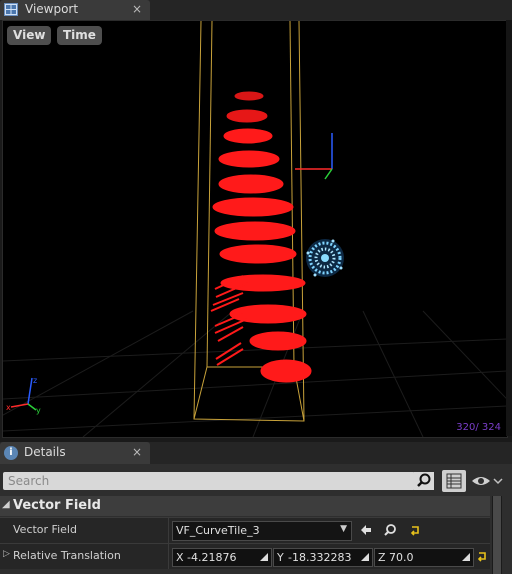  Describe the element at coordinates (382, 557) in the screenshot. I see `axis-label-z: Z` at that location.